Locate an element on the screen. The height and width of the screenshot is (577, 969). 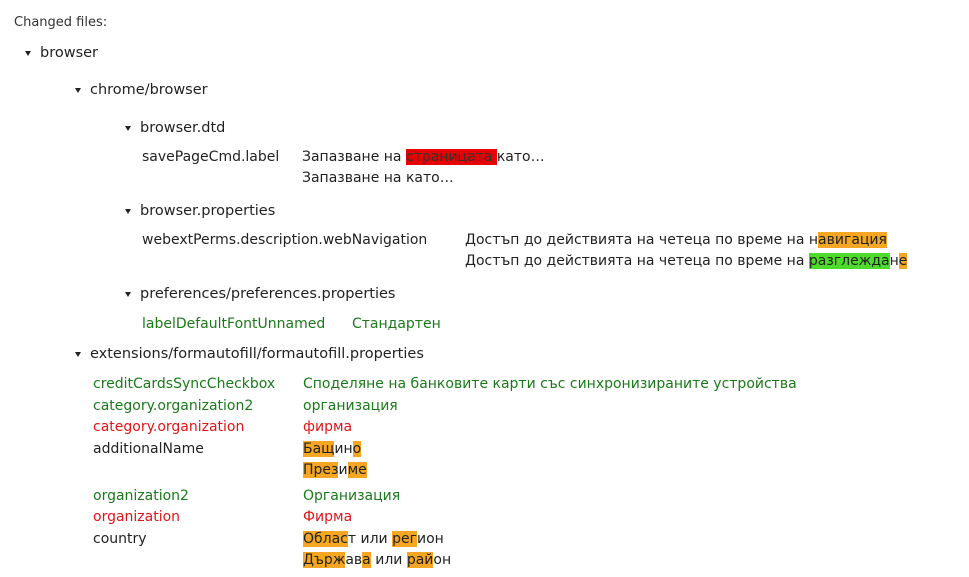
diff-highlight-red: страницата is located at coordinates (451, 157).